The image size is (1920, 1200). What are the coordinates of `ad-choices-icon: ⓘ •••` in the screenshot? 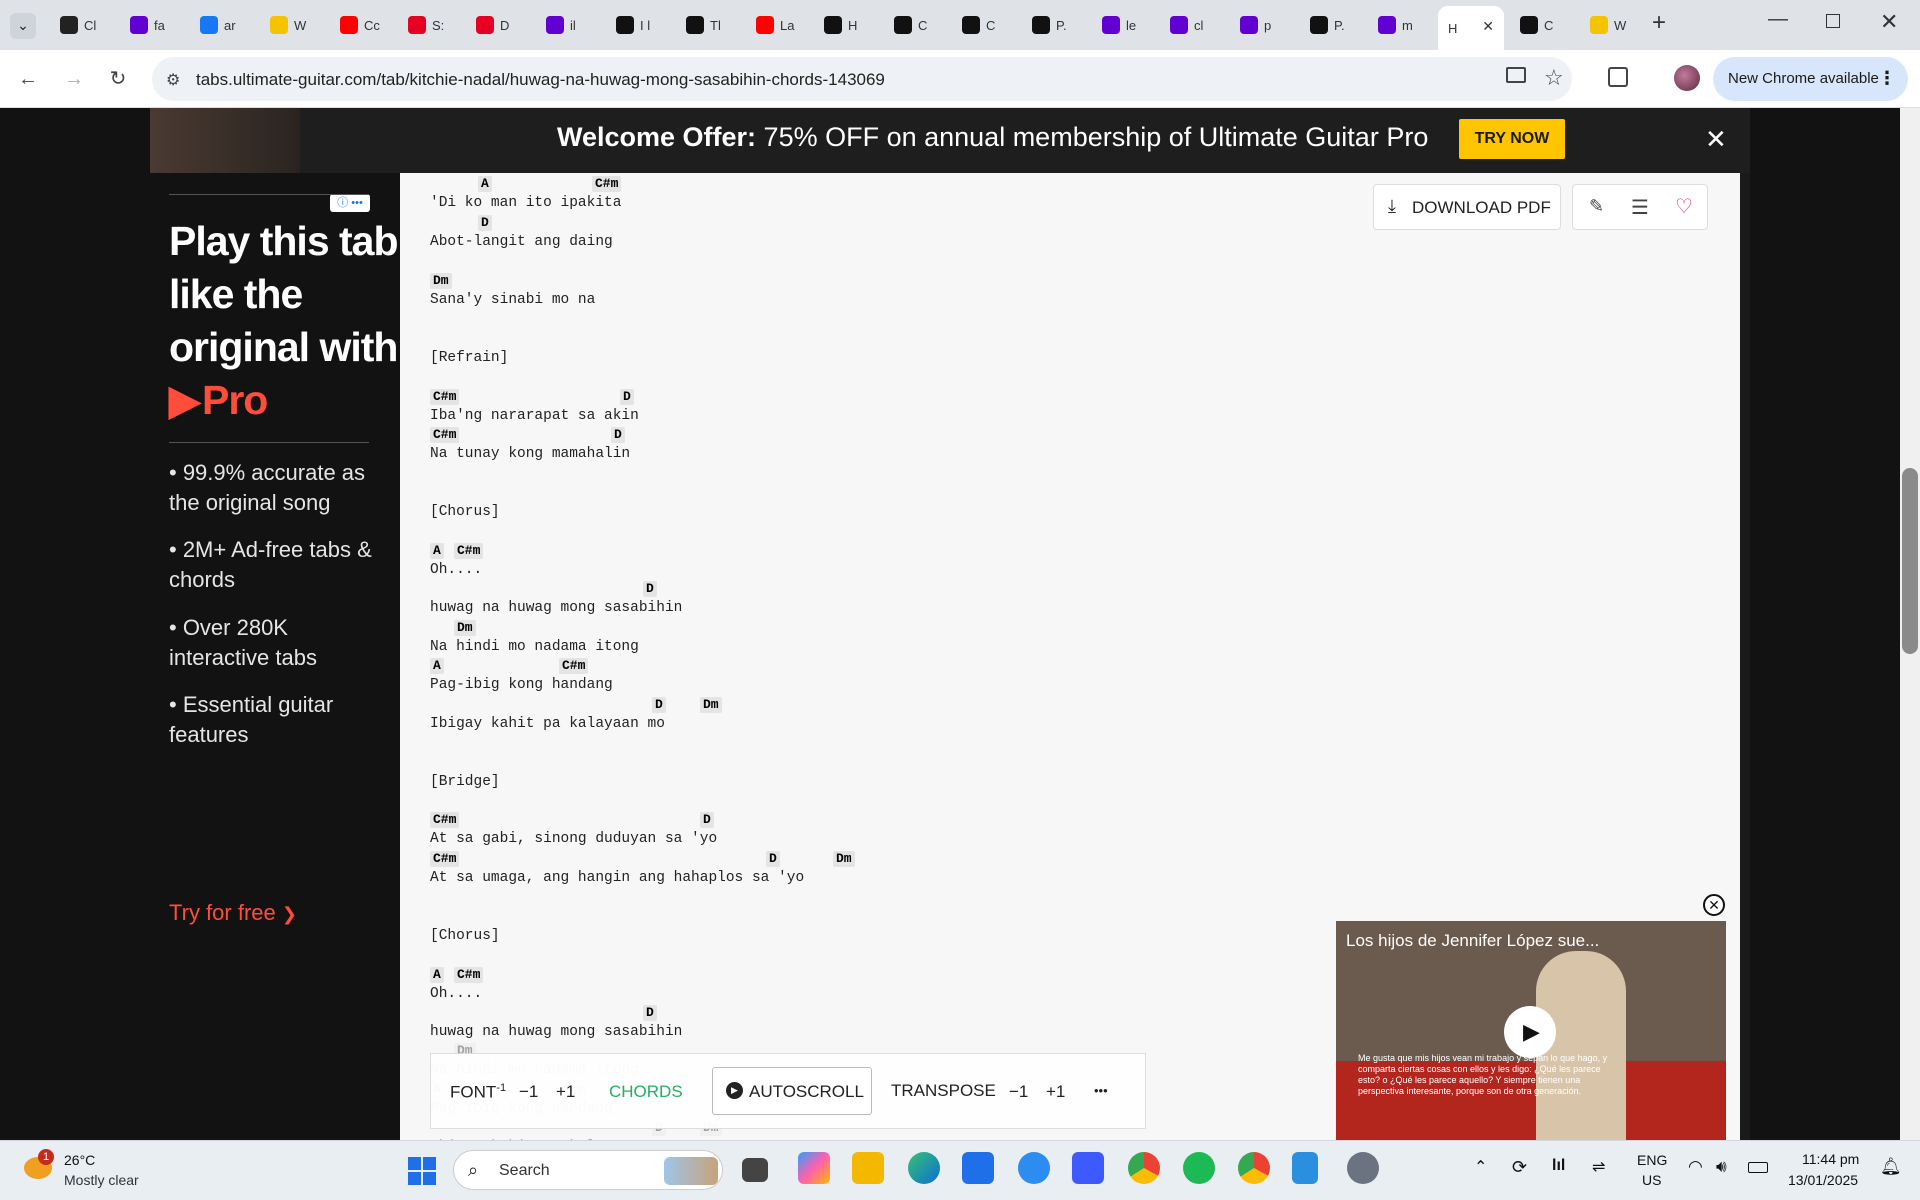 It's located at (350, 203).